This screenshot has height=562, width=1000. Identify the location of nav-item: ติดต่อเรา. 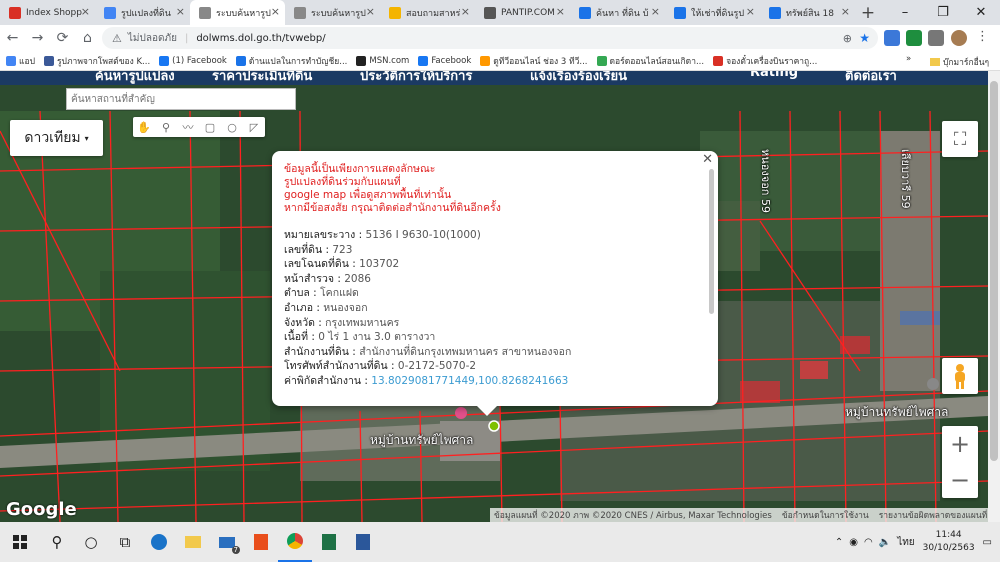
(871, 78).